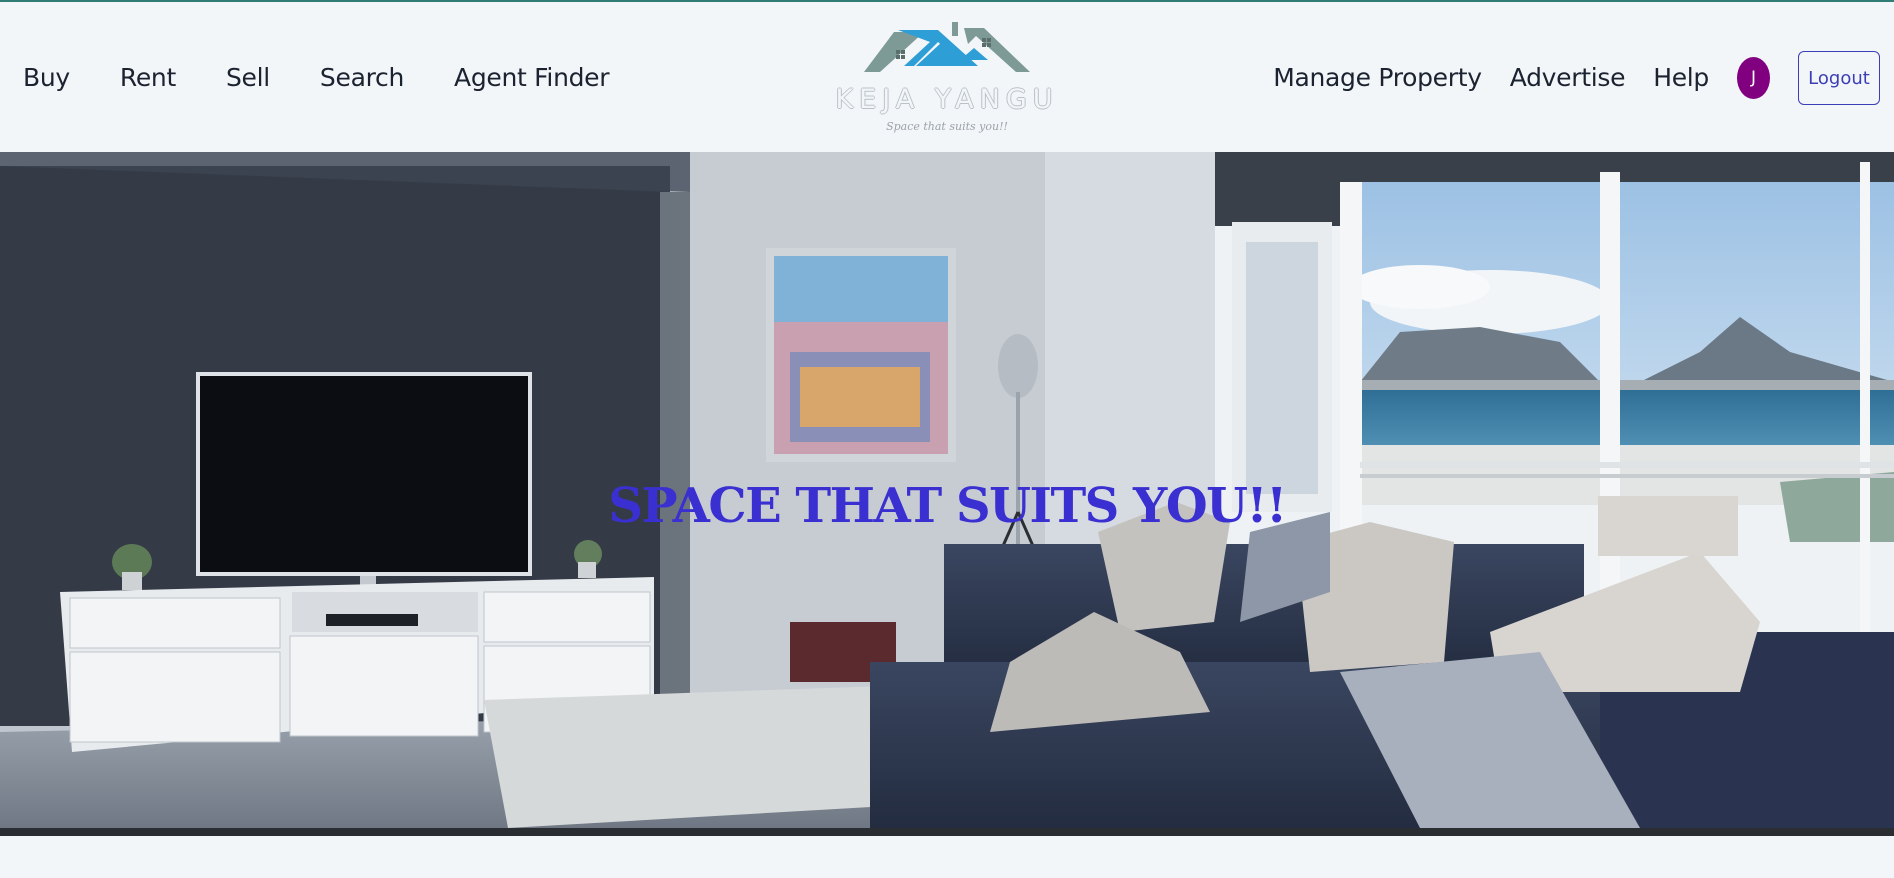  I want to click on primary-nav: Buy Rent Sell Search Agent Finder, so click(341, 78).